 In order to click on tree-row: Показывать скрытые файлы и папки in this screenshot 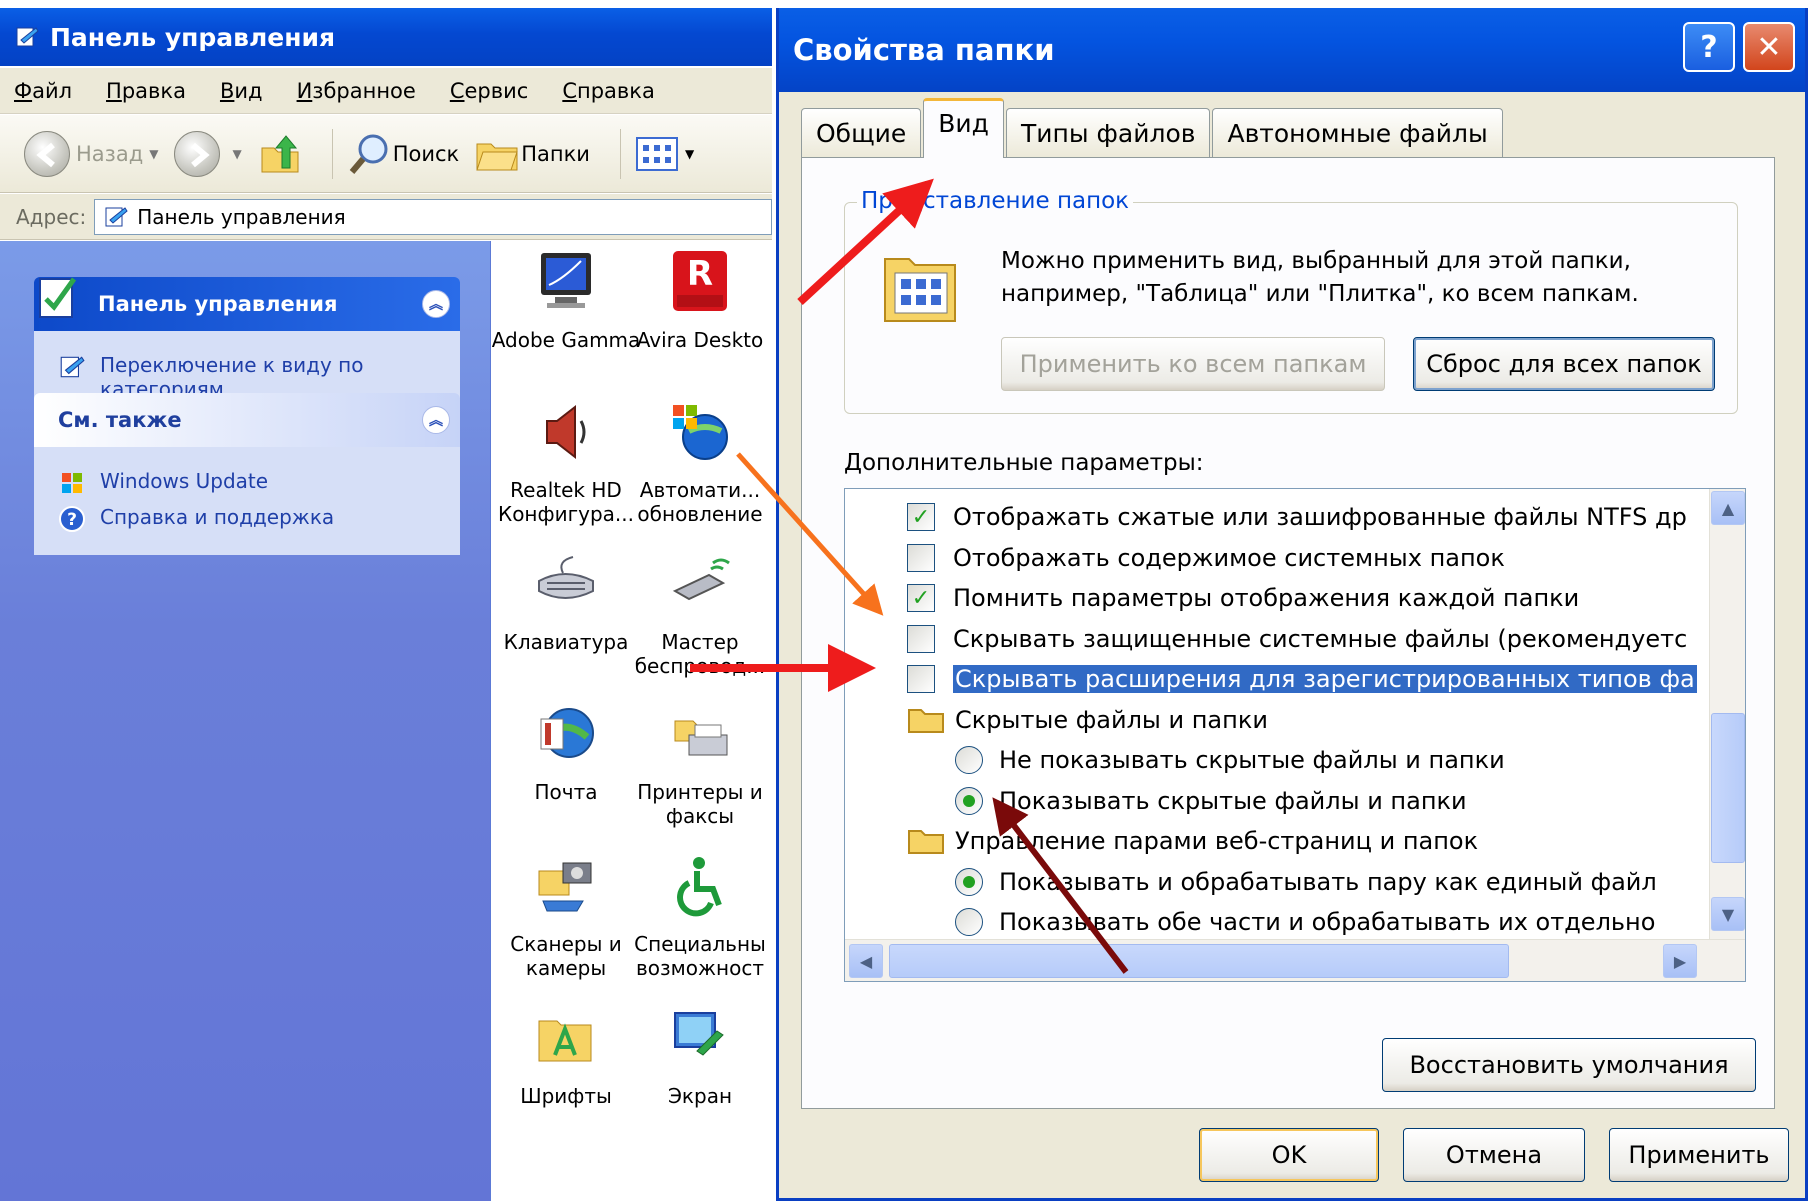, I will do `click(1211, 801)`.